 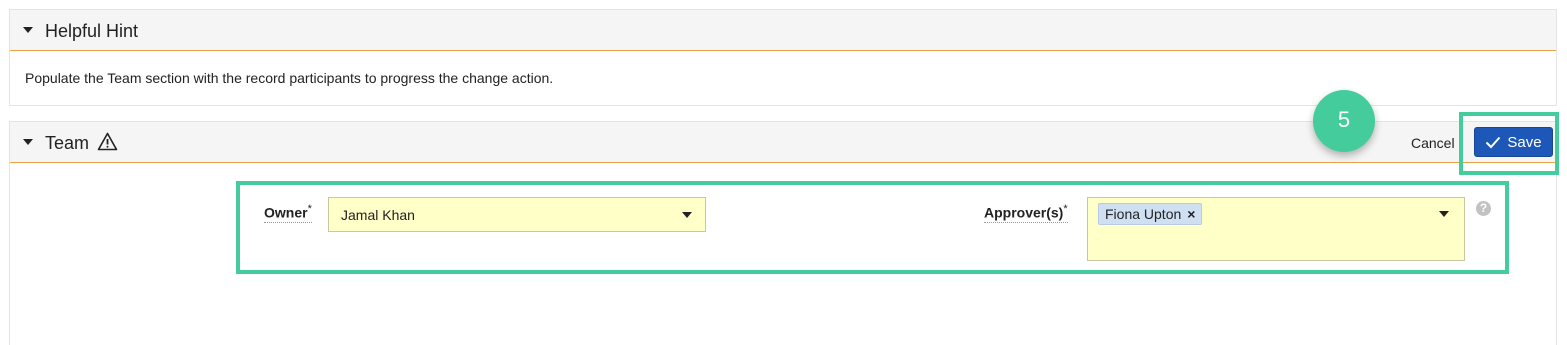 I want to click on step-number-badge: 5, so click(x=1344, y=121).